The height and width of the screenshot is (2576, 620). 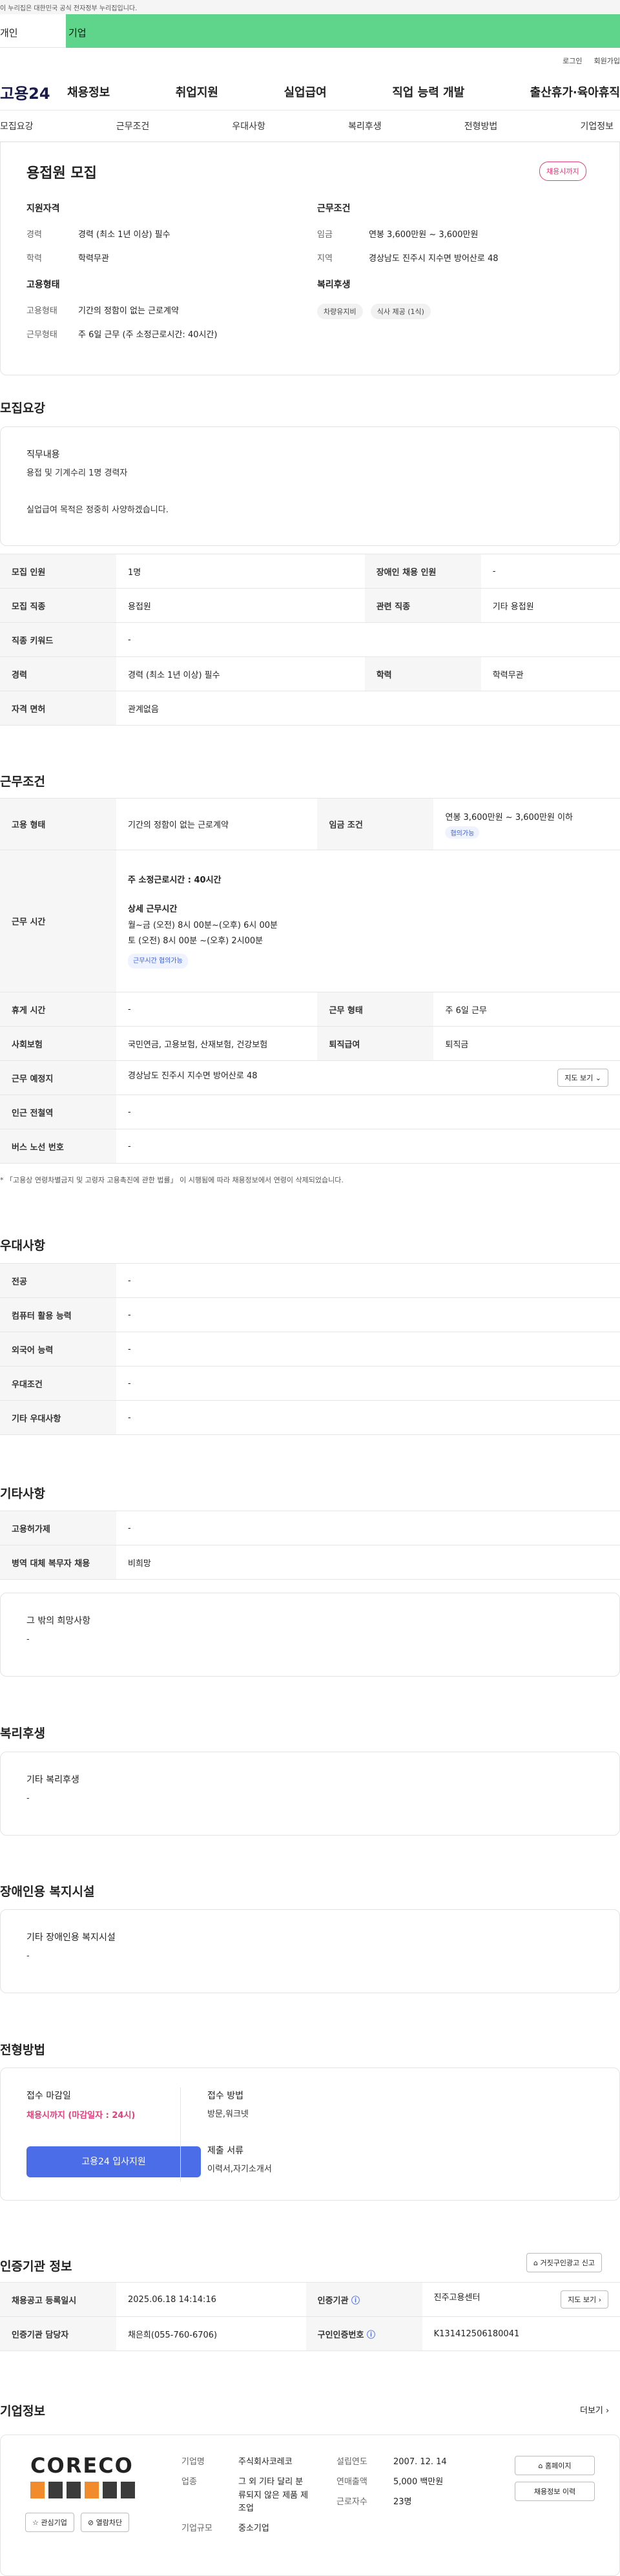 I want to click on tab-conditions: 근무조건, so click(x=133, y=126).